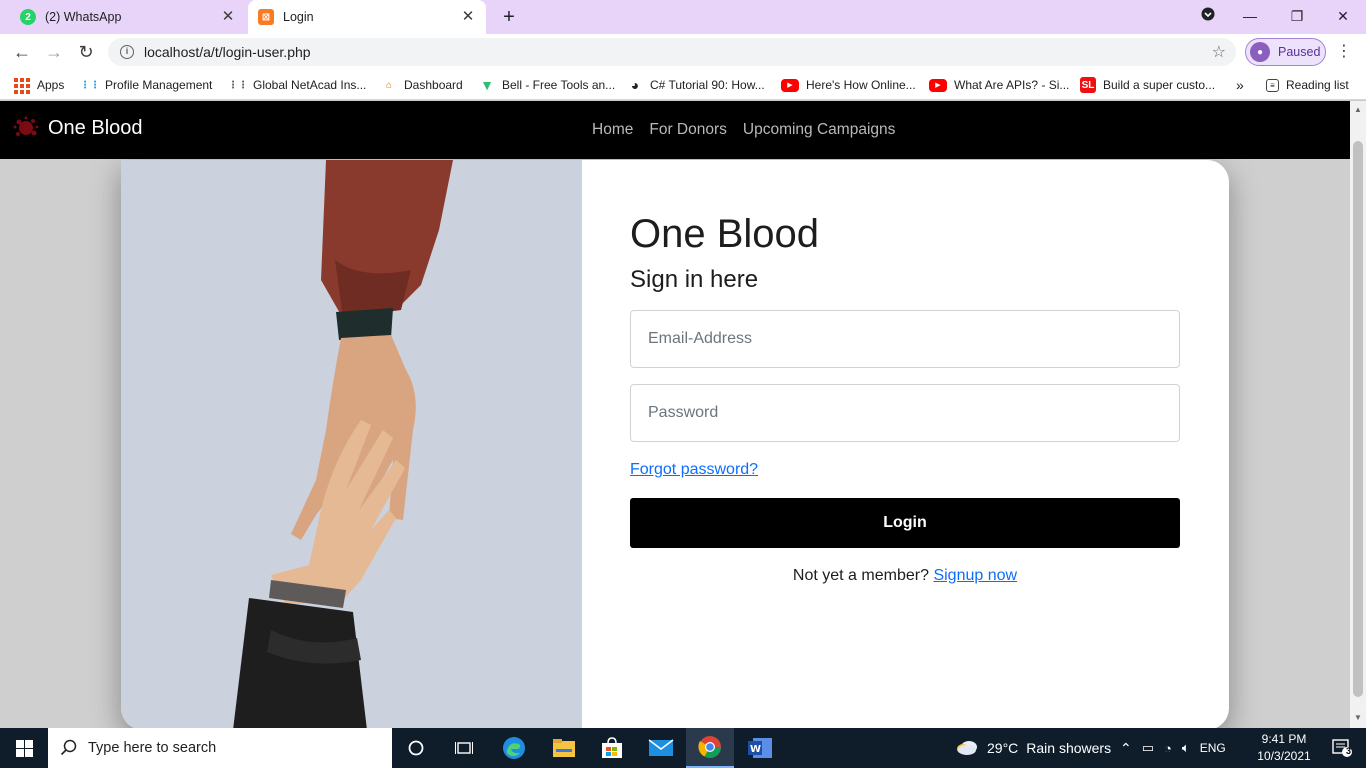  I want to click on wifi-icon: ◔, so click(1168, 748).